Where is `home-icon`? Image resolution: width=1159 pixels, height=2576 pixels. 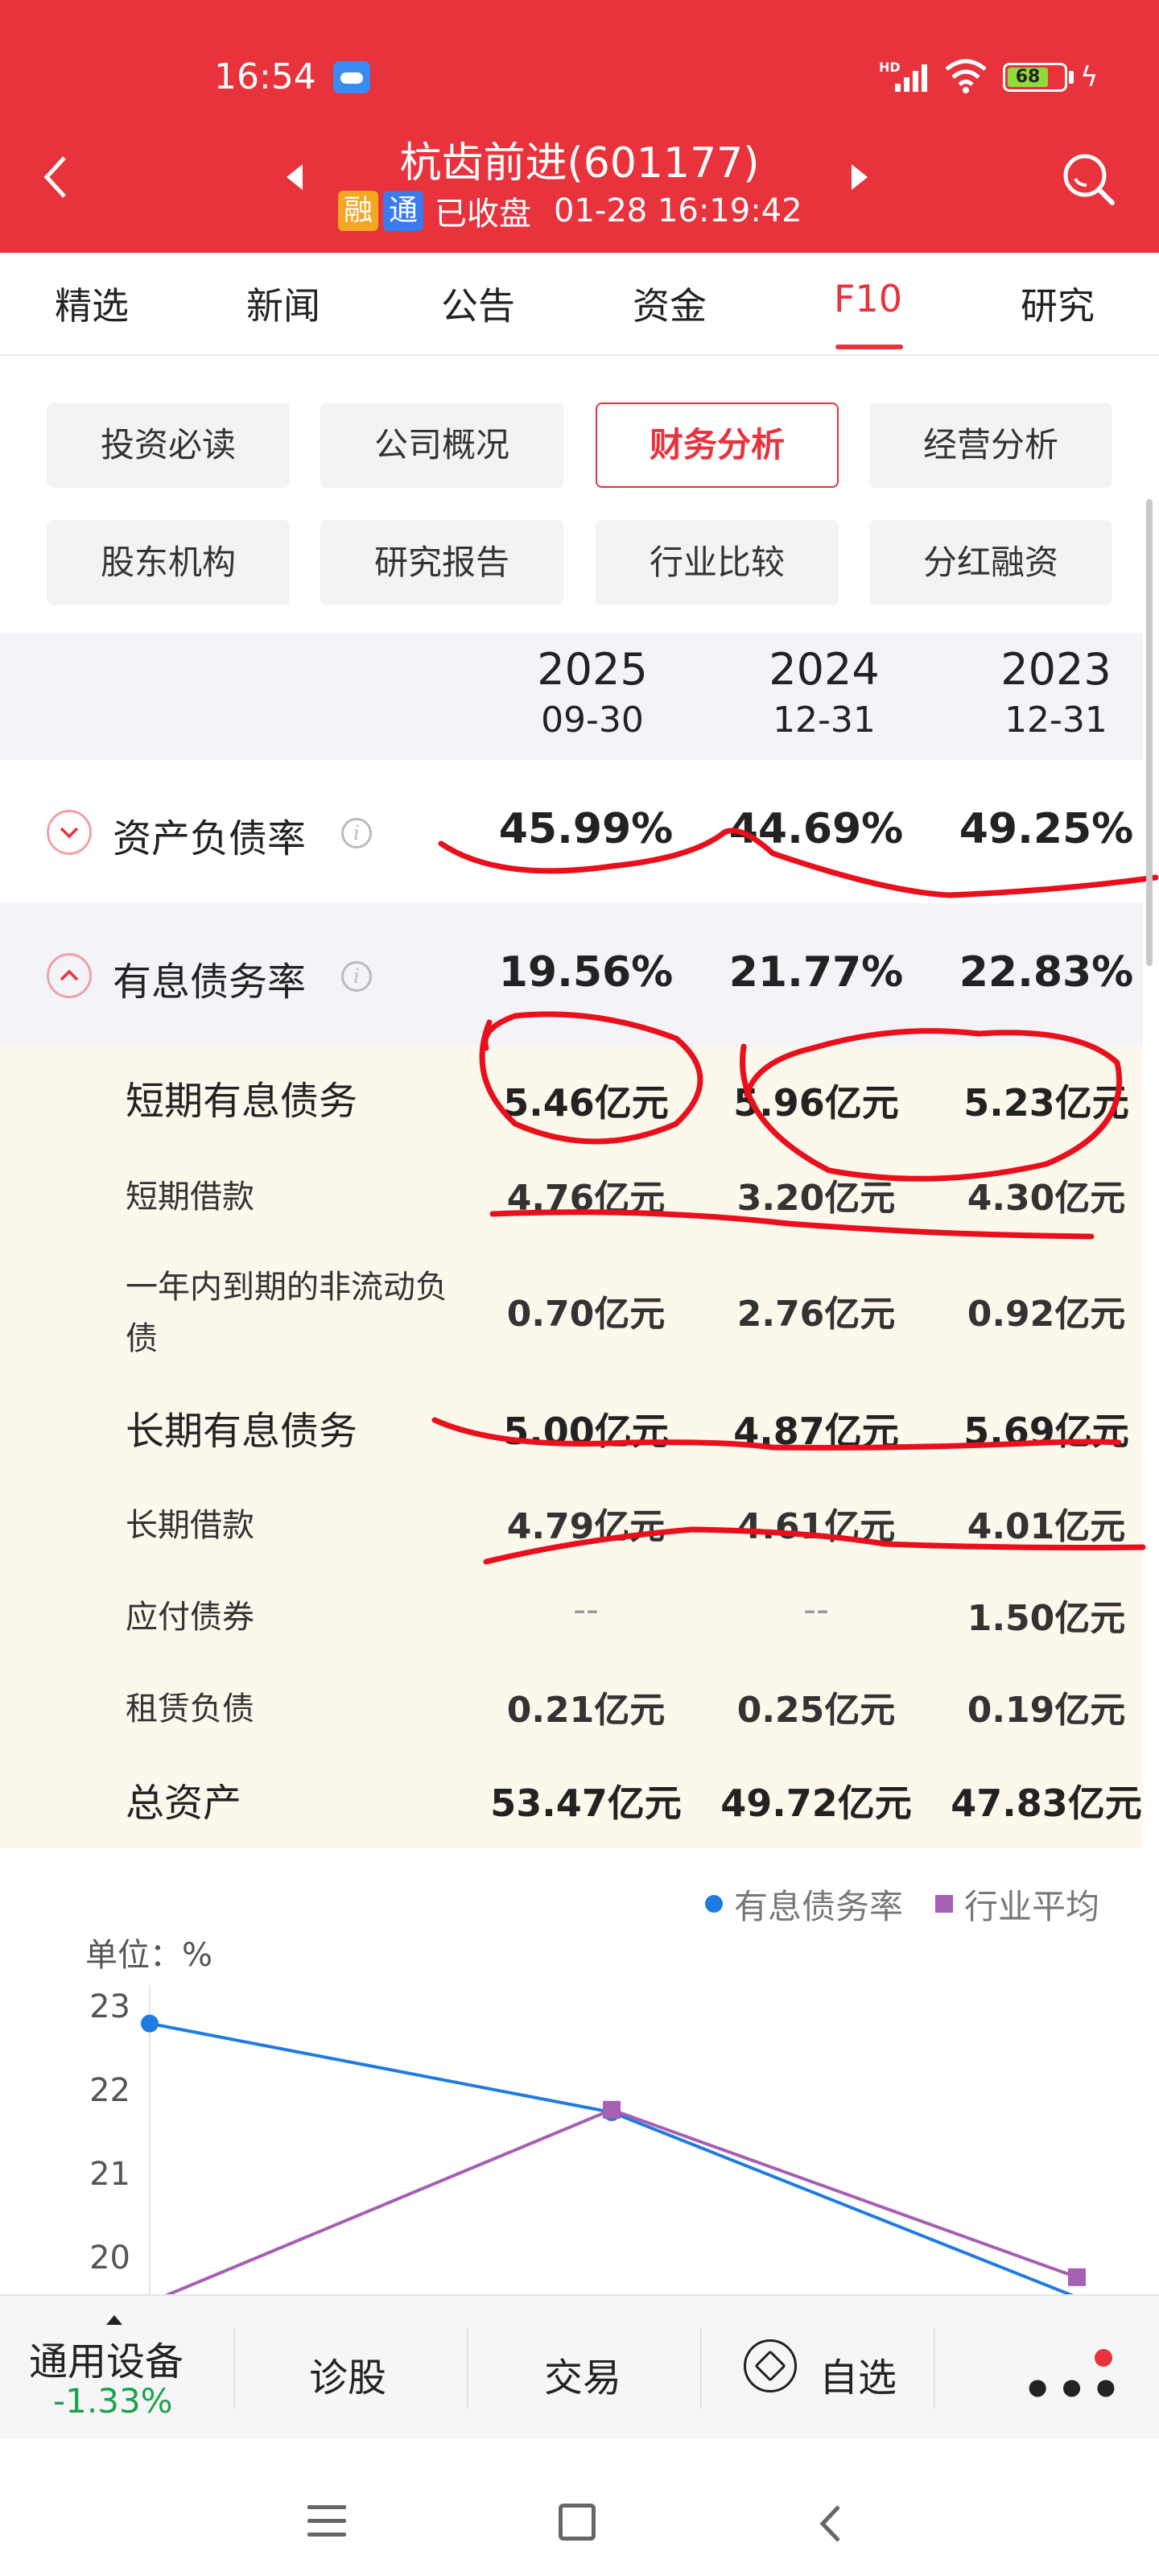
home-icon is located at coordinates (577, 2522).